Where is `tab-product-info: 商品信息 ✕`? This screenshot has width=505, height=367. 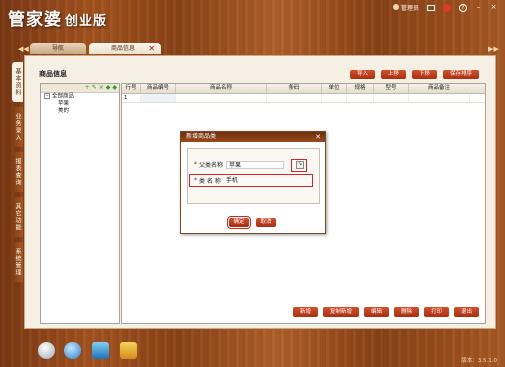 tab-product-info: 商品信息 ✕ is located at coordinates (125, 48).